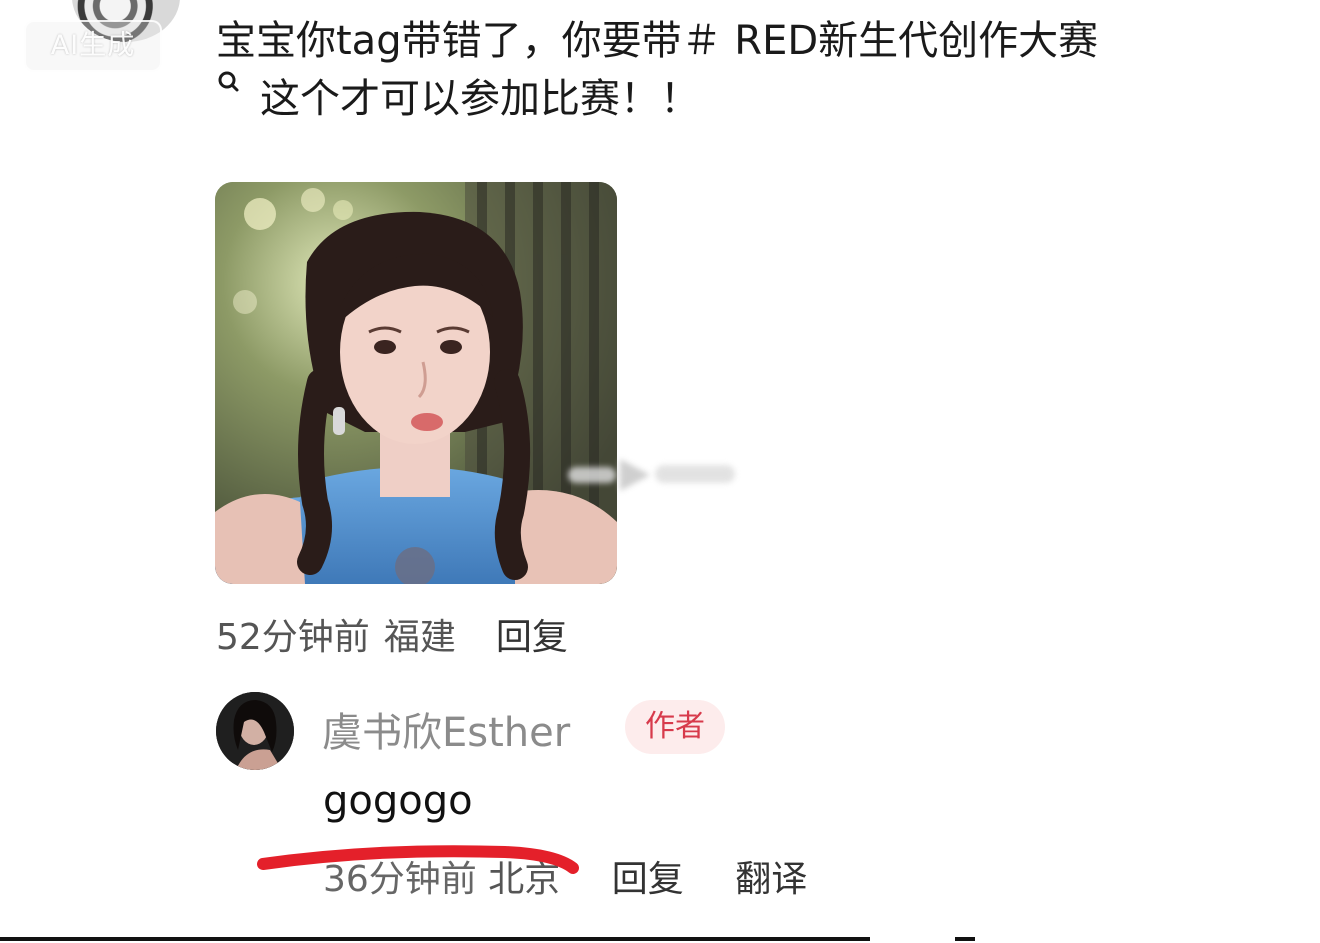 This screenshot has width=1320, height=943. What do you see at coordinates (657, 41) in the screenshot?
I see `comment-line-1: 宝宝你tag带错了，你要带＃ RED新生代创作大赛` at bounding box center [657, 41].